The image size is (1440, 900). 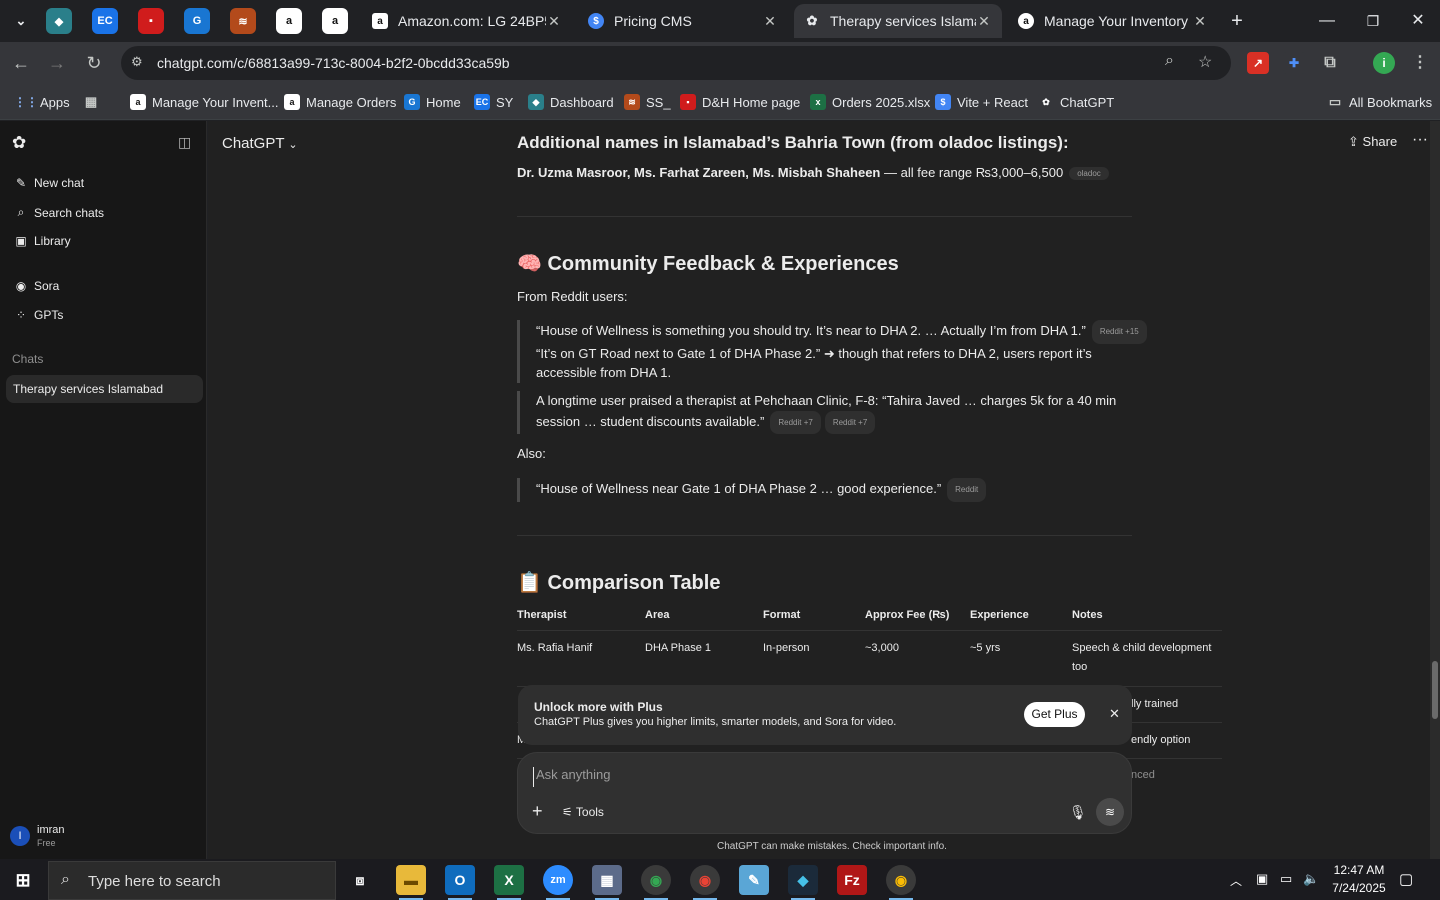 I want to click on table-header: Therapist, so click(x=542, y=615).